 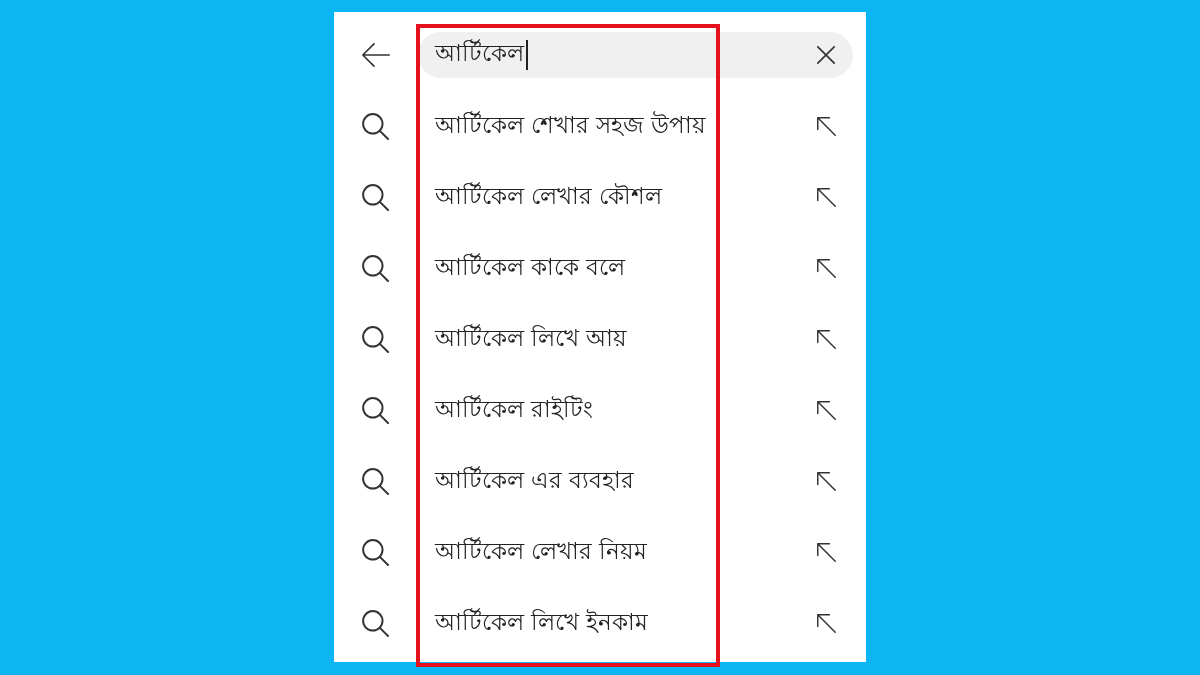 What do you see at coordinates (530, 268) in the screenshot?
I see `suggestion-text: আর্টিকেল কাকে বলে` at bounding box center [530, 268].